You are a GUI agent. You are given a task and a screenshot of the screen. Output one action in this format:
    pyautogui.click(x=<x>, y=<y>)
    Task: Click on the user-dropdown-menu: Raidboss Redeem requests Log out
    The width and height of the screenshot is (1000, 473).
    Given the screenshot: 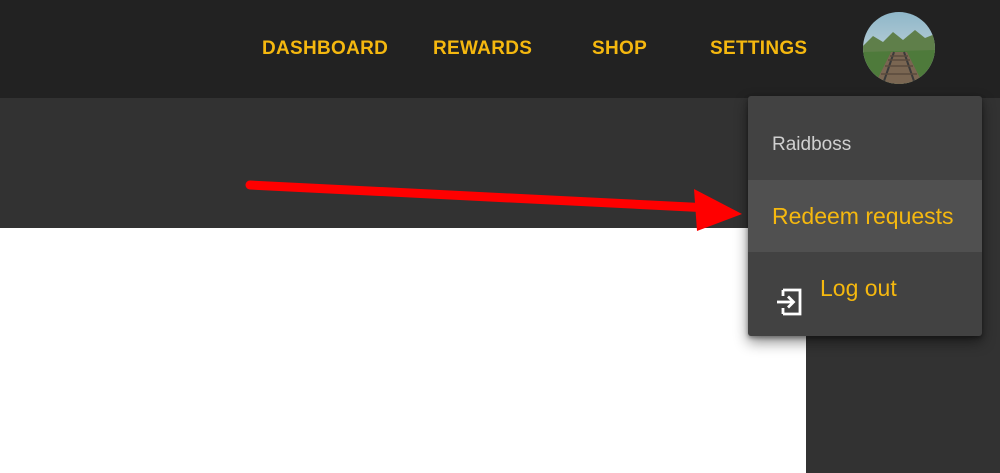 What is the action you would take?
    pyautogui.click(x=865, y=216)
    